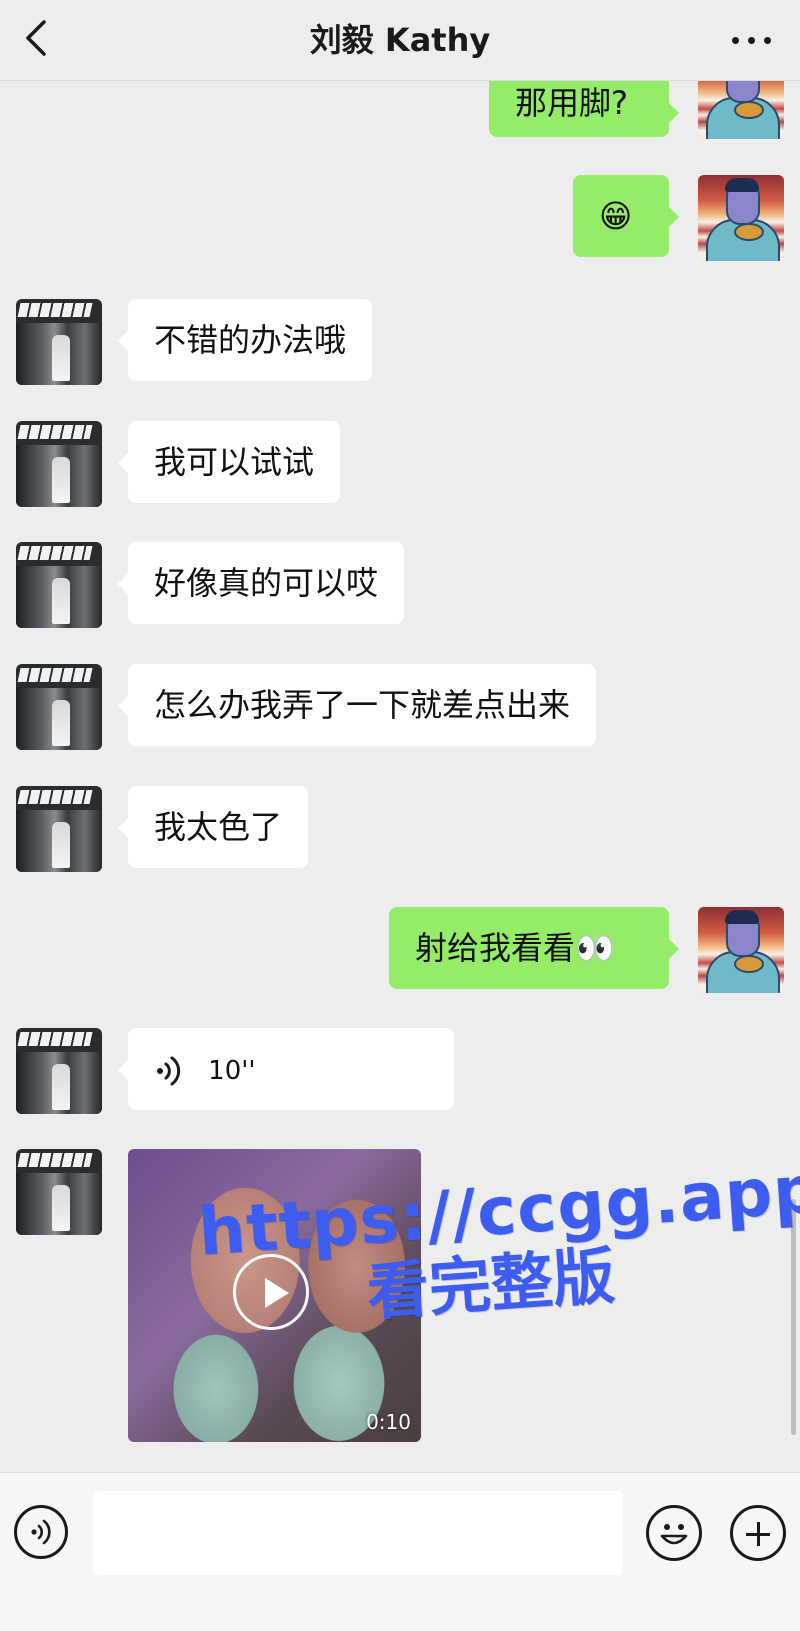 Image resolution: width=800 pixels, height=1631 pixels. I want to click on message-input, so click(358, 1533).